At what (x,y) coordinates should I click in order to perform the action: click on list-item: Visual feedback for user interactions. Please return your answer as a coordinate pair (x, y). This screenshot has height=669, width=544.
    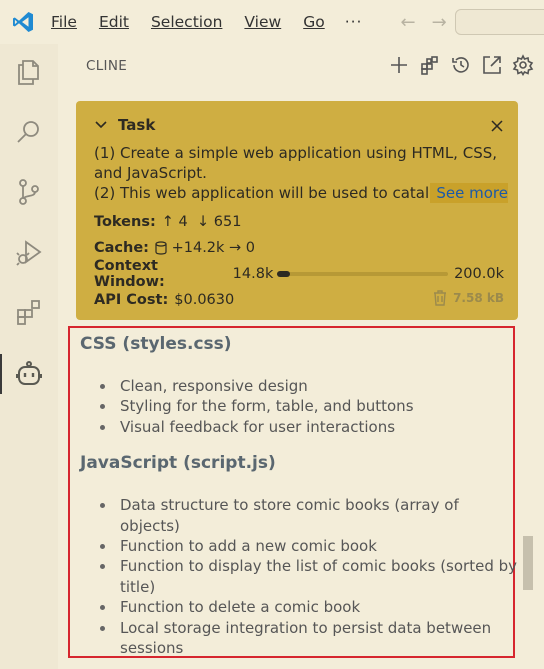
    Looking at the image, I should click on (310, 427).